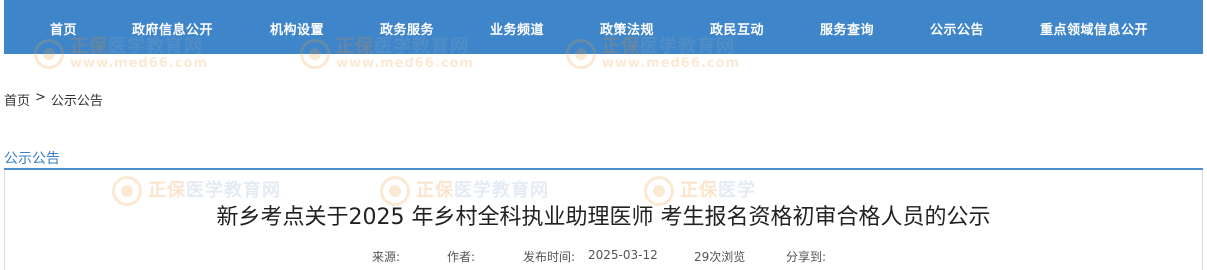 The width and height of the screenshot is (1207, 270). What do you see at coordinates (603, 217) in the screenshot?
I see `article-title: 新乡考点关于2025 年乡村全科执业助理医师 考生报名资格初审合格人员的公示` at bounding box center [603, 217].